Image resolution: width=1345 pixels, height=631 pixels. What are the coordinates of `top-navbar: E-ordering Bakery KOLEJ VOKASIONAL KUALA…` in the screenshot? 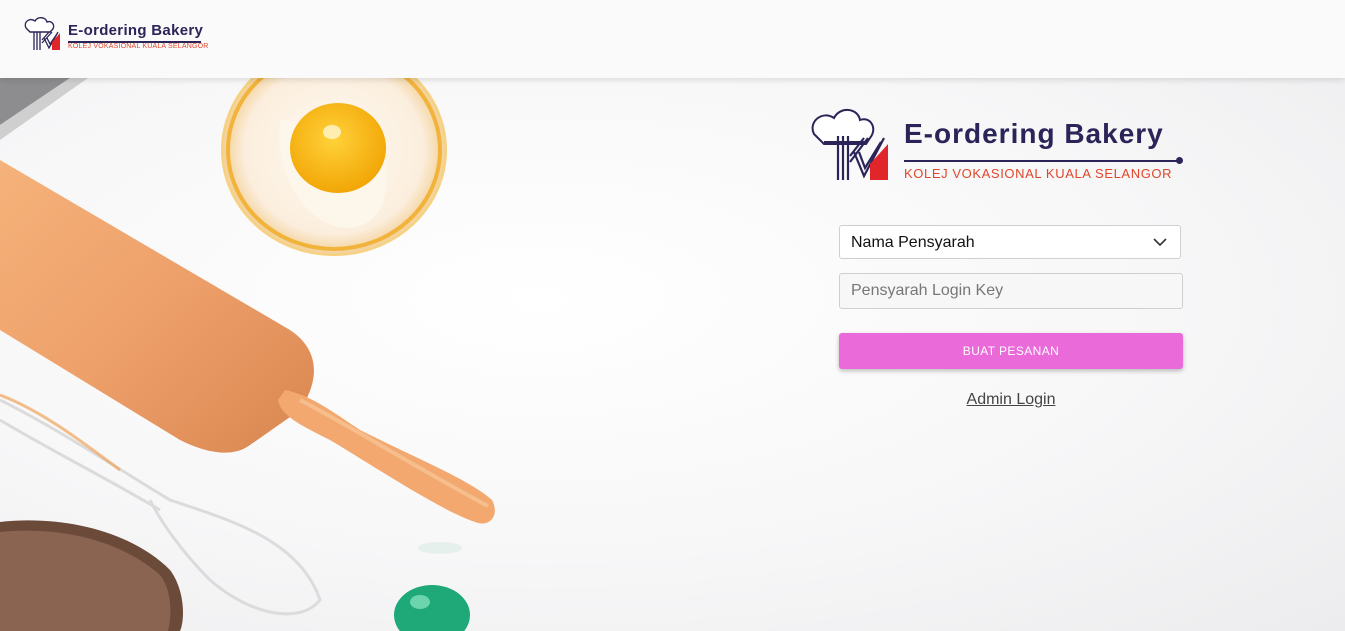 It's located at (672, 39).